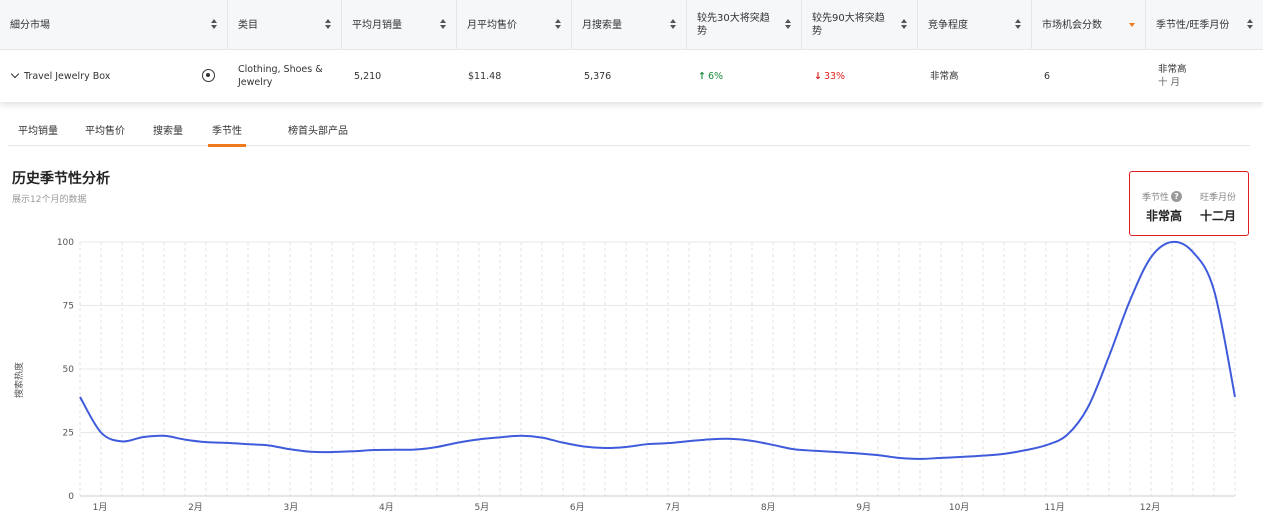  I want to click on y-tick-label: 75, so click(68, 307).